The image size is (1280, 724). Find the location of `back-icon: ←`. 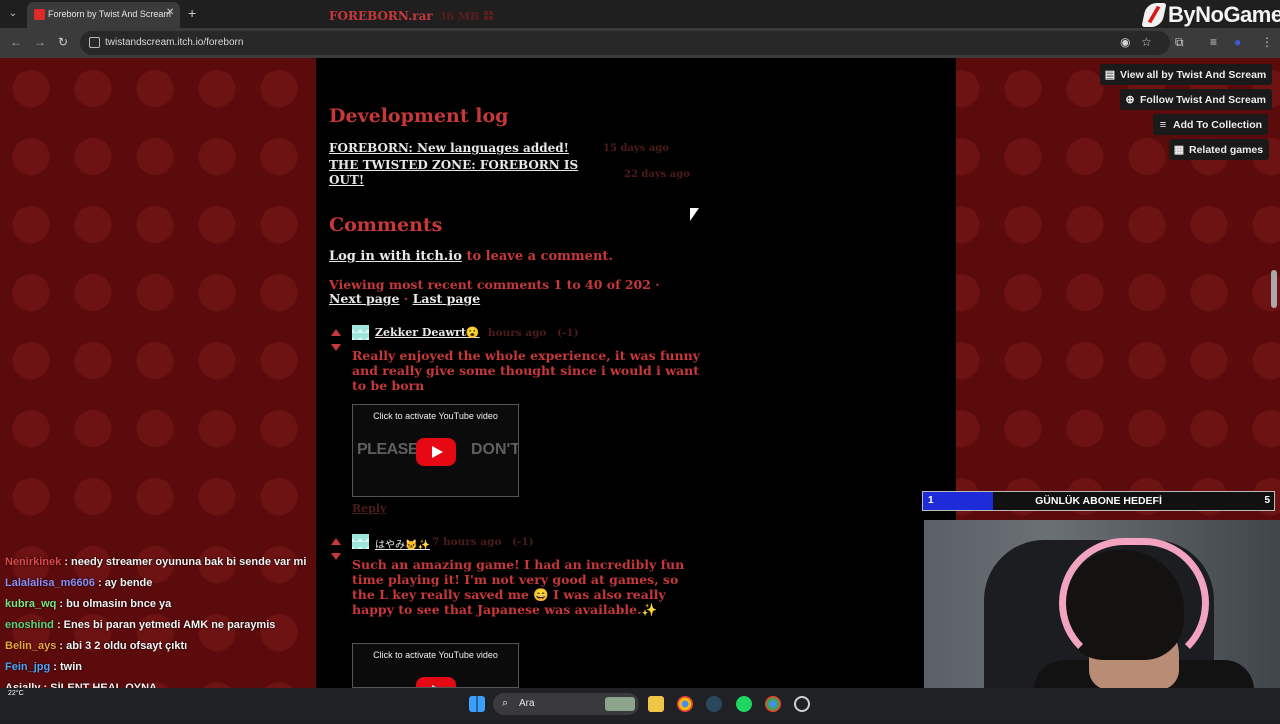

back-icon: ← is located at coordinates (16, 42).